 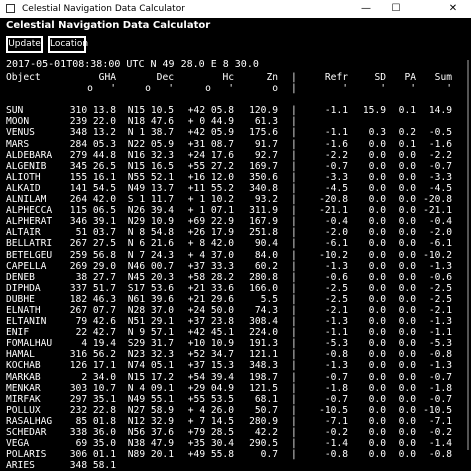 I want to click on app-icon, so click(x=10, y=8).